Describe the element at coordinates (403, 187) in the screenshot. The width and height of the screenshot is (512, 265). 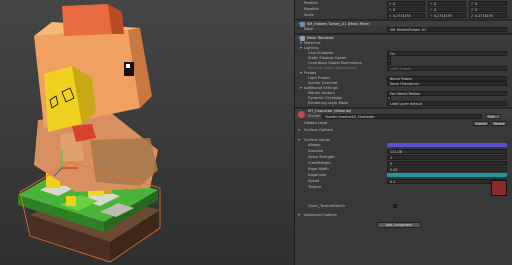
I see `texture-row: Texture` at that location.